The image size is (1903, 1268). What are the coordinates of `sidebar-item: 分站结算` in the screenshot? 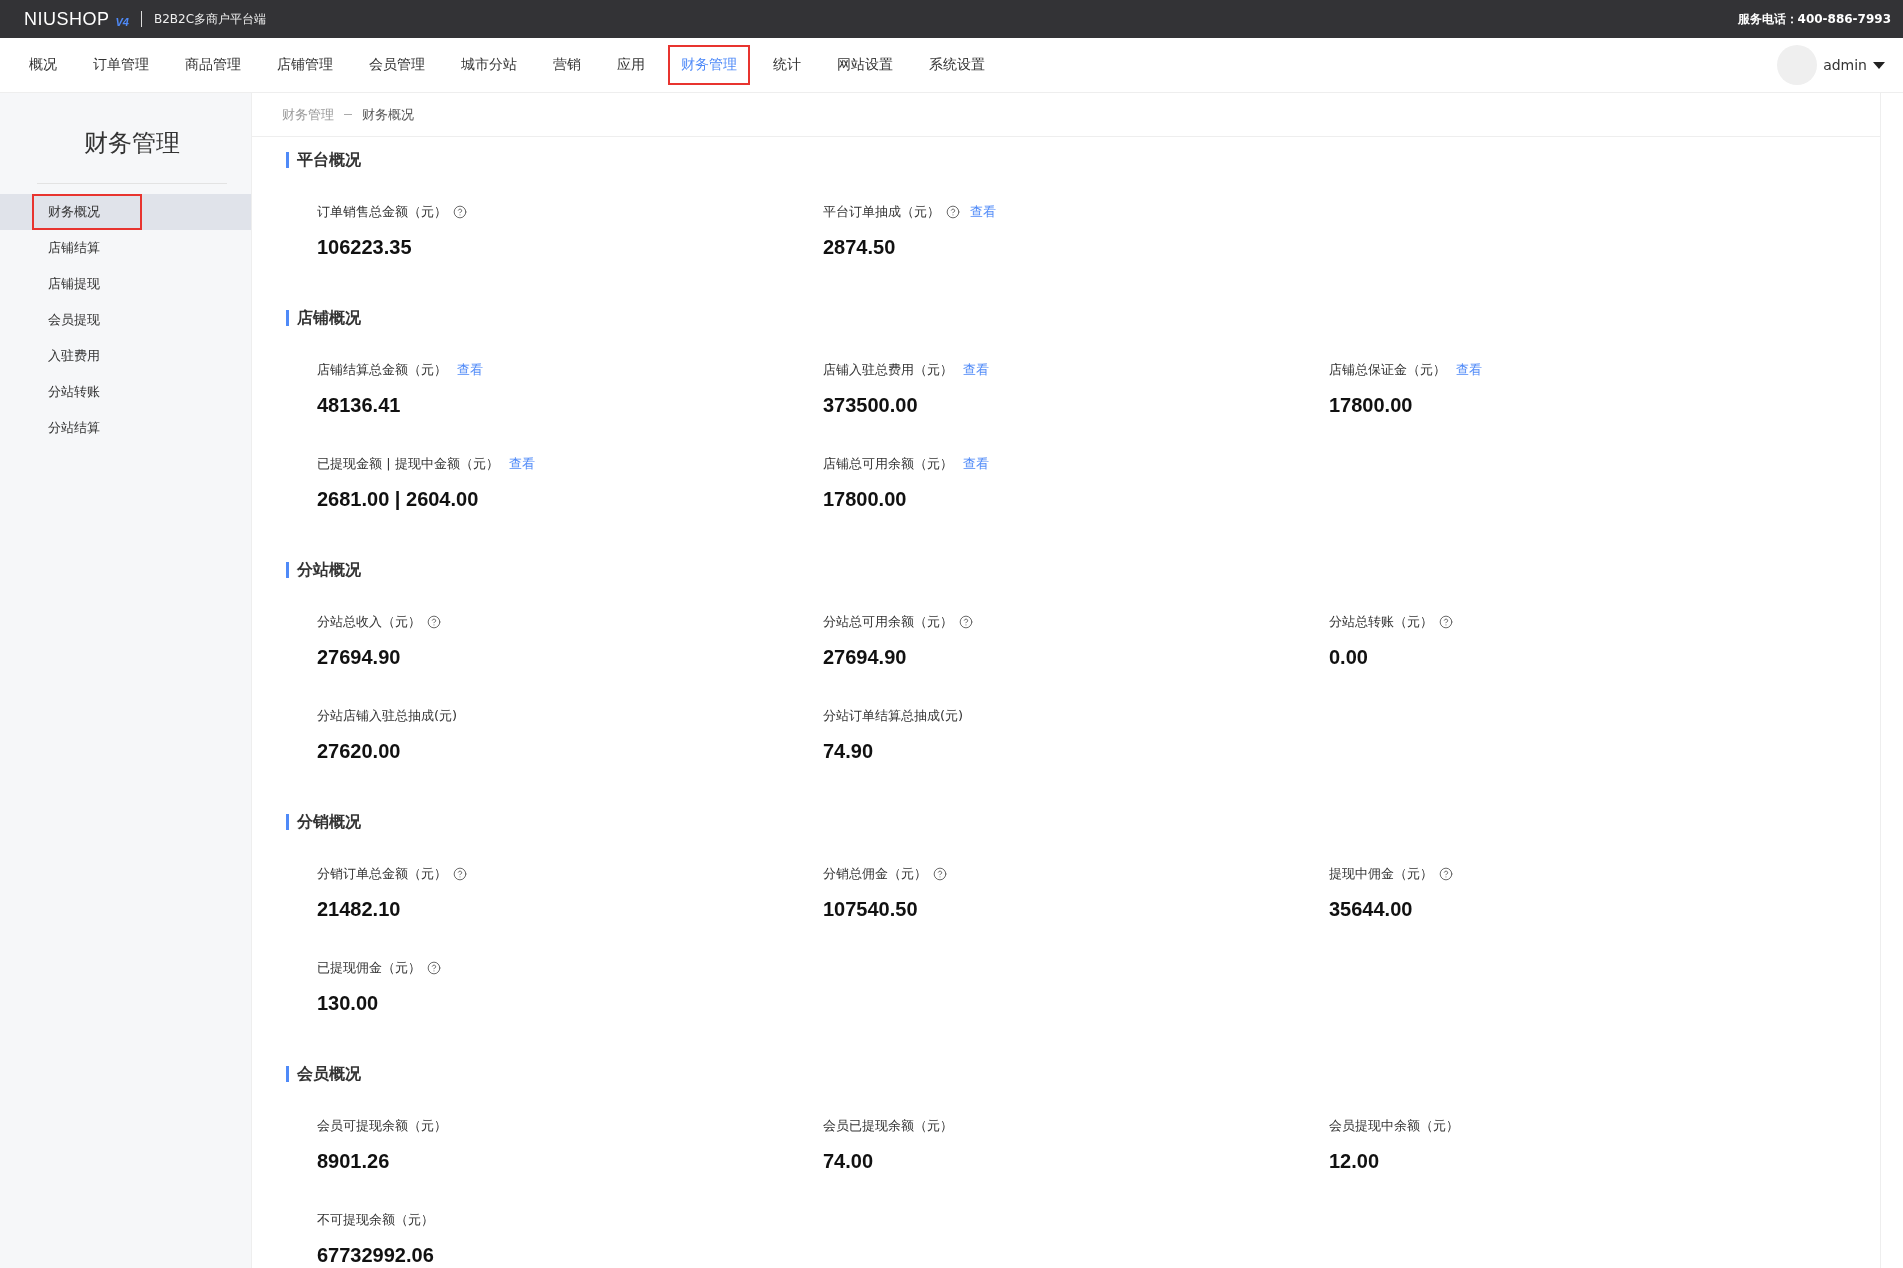 It's located at (125, 428).